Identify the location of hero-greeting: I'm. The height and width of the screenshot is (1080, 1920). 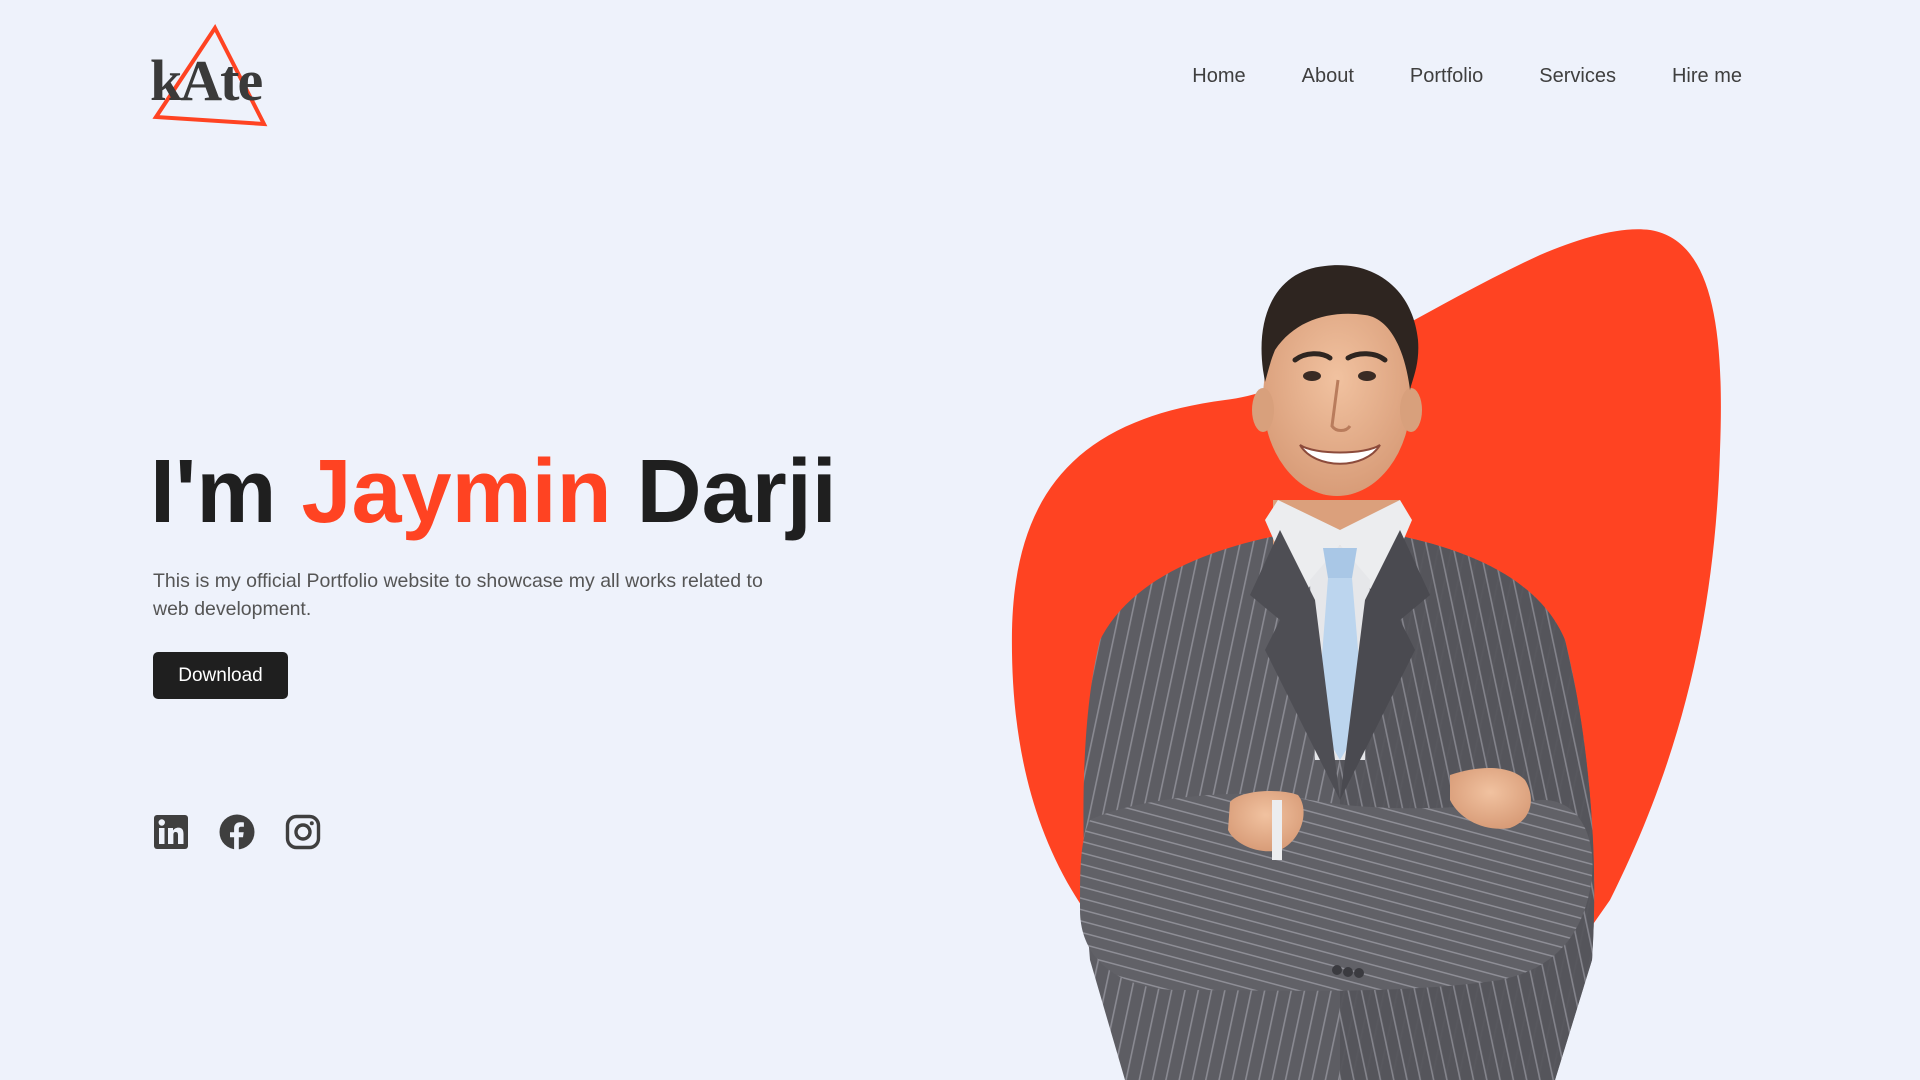
(213, 492).